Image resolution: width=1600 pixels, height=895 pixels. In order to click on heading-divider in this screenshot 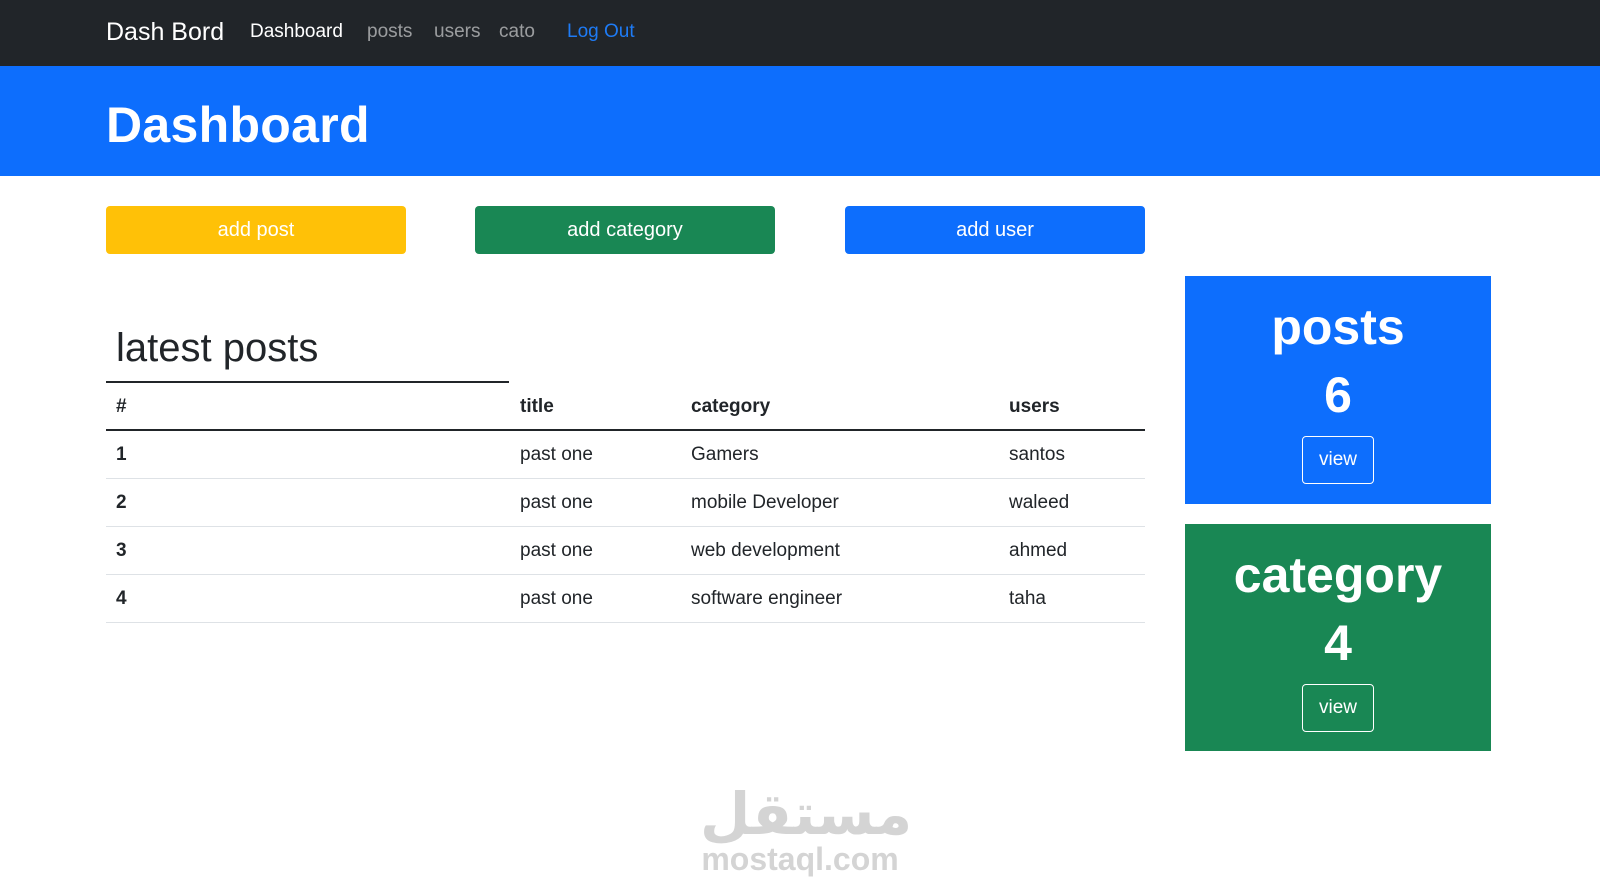, I will do `click(307, 382)`.